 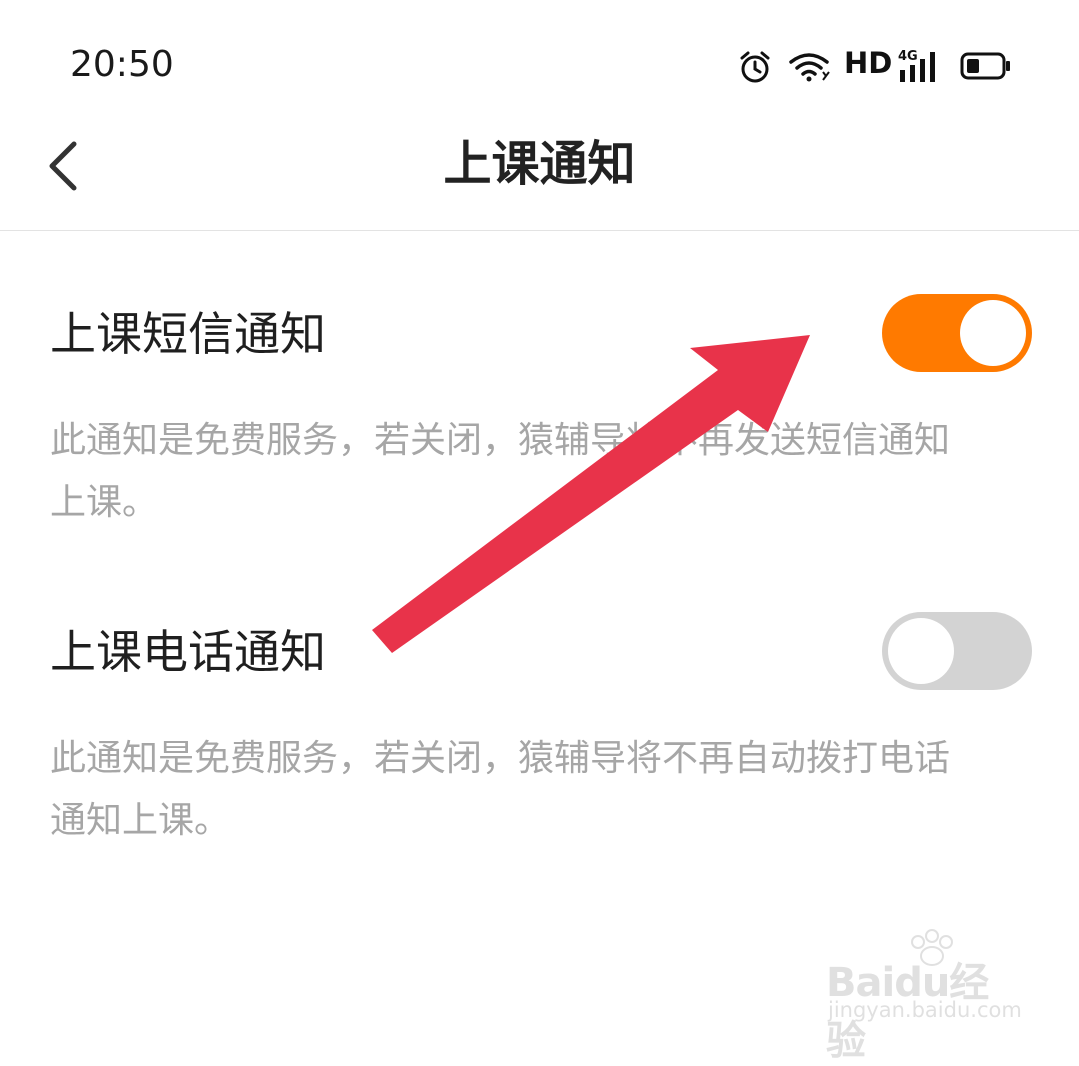 What do you see at coordinates (868, 63) in the screenshot?
I see `network-hd-label: HD` at bounding box center [868, 63].